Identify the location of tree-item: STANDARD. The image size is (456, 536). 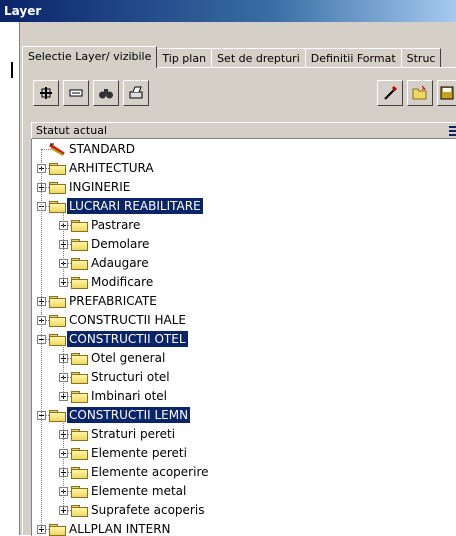
(244, 149).